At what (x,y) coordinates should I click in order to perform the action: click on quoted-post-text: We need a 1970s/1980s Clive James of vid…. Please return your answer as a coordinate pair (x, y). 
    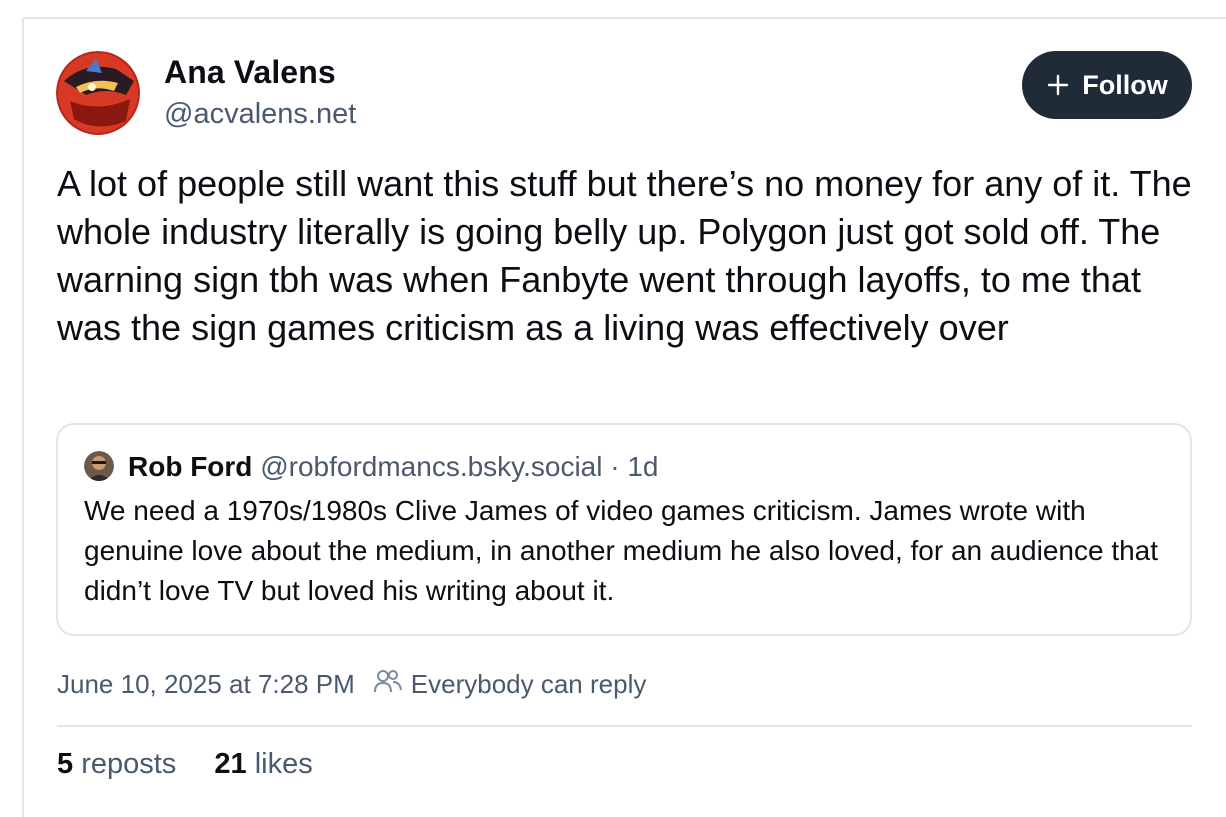
    Looking at the image, I should click on (621, 550).